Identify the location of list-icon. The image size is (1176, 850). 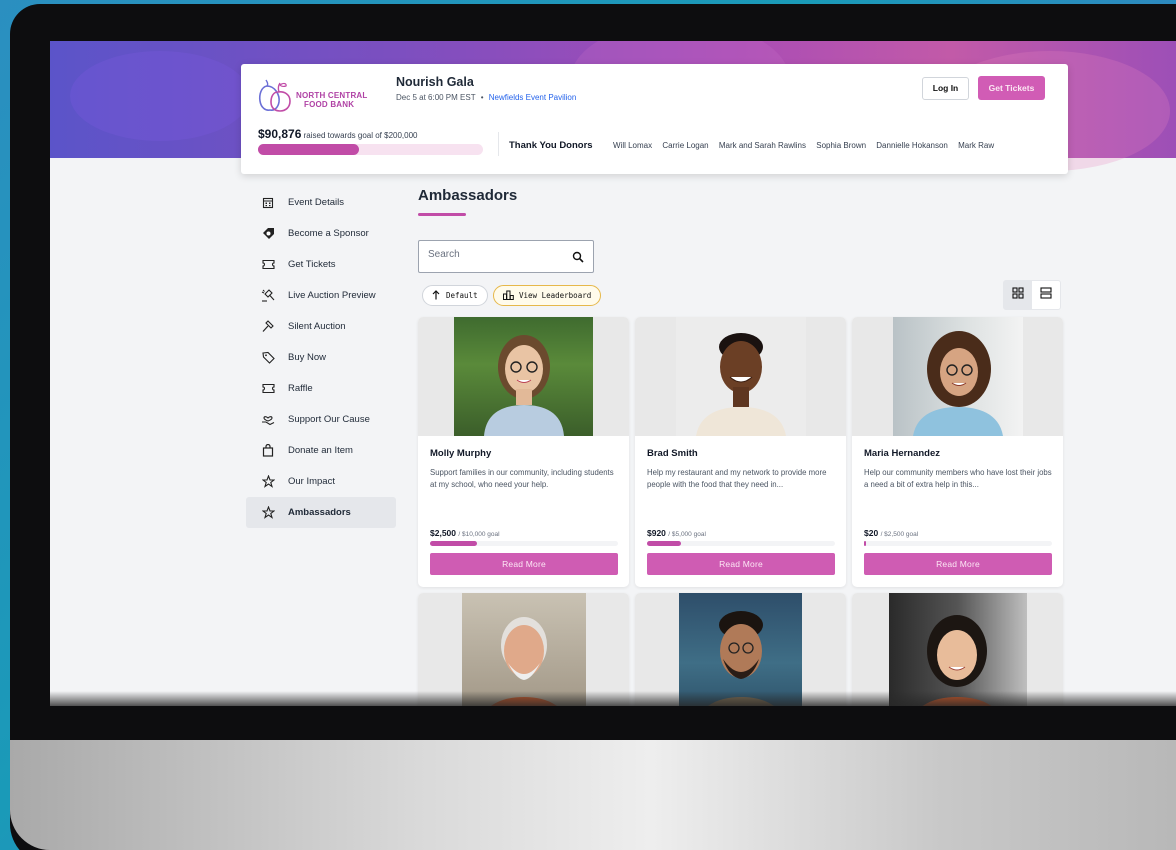
(1046, 295).